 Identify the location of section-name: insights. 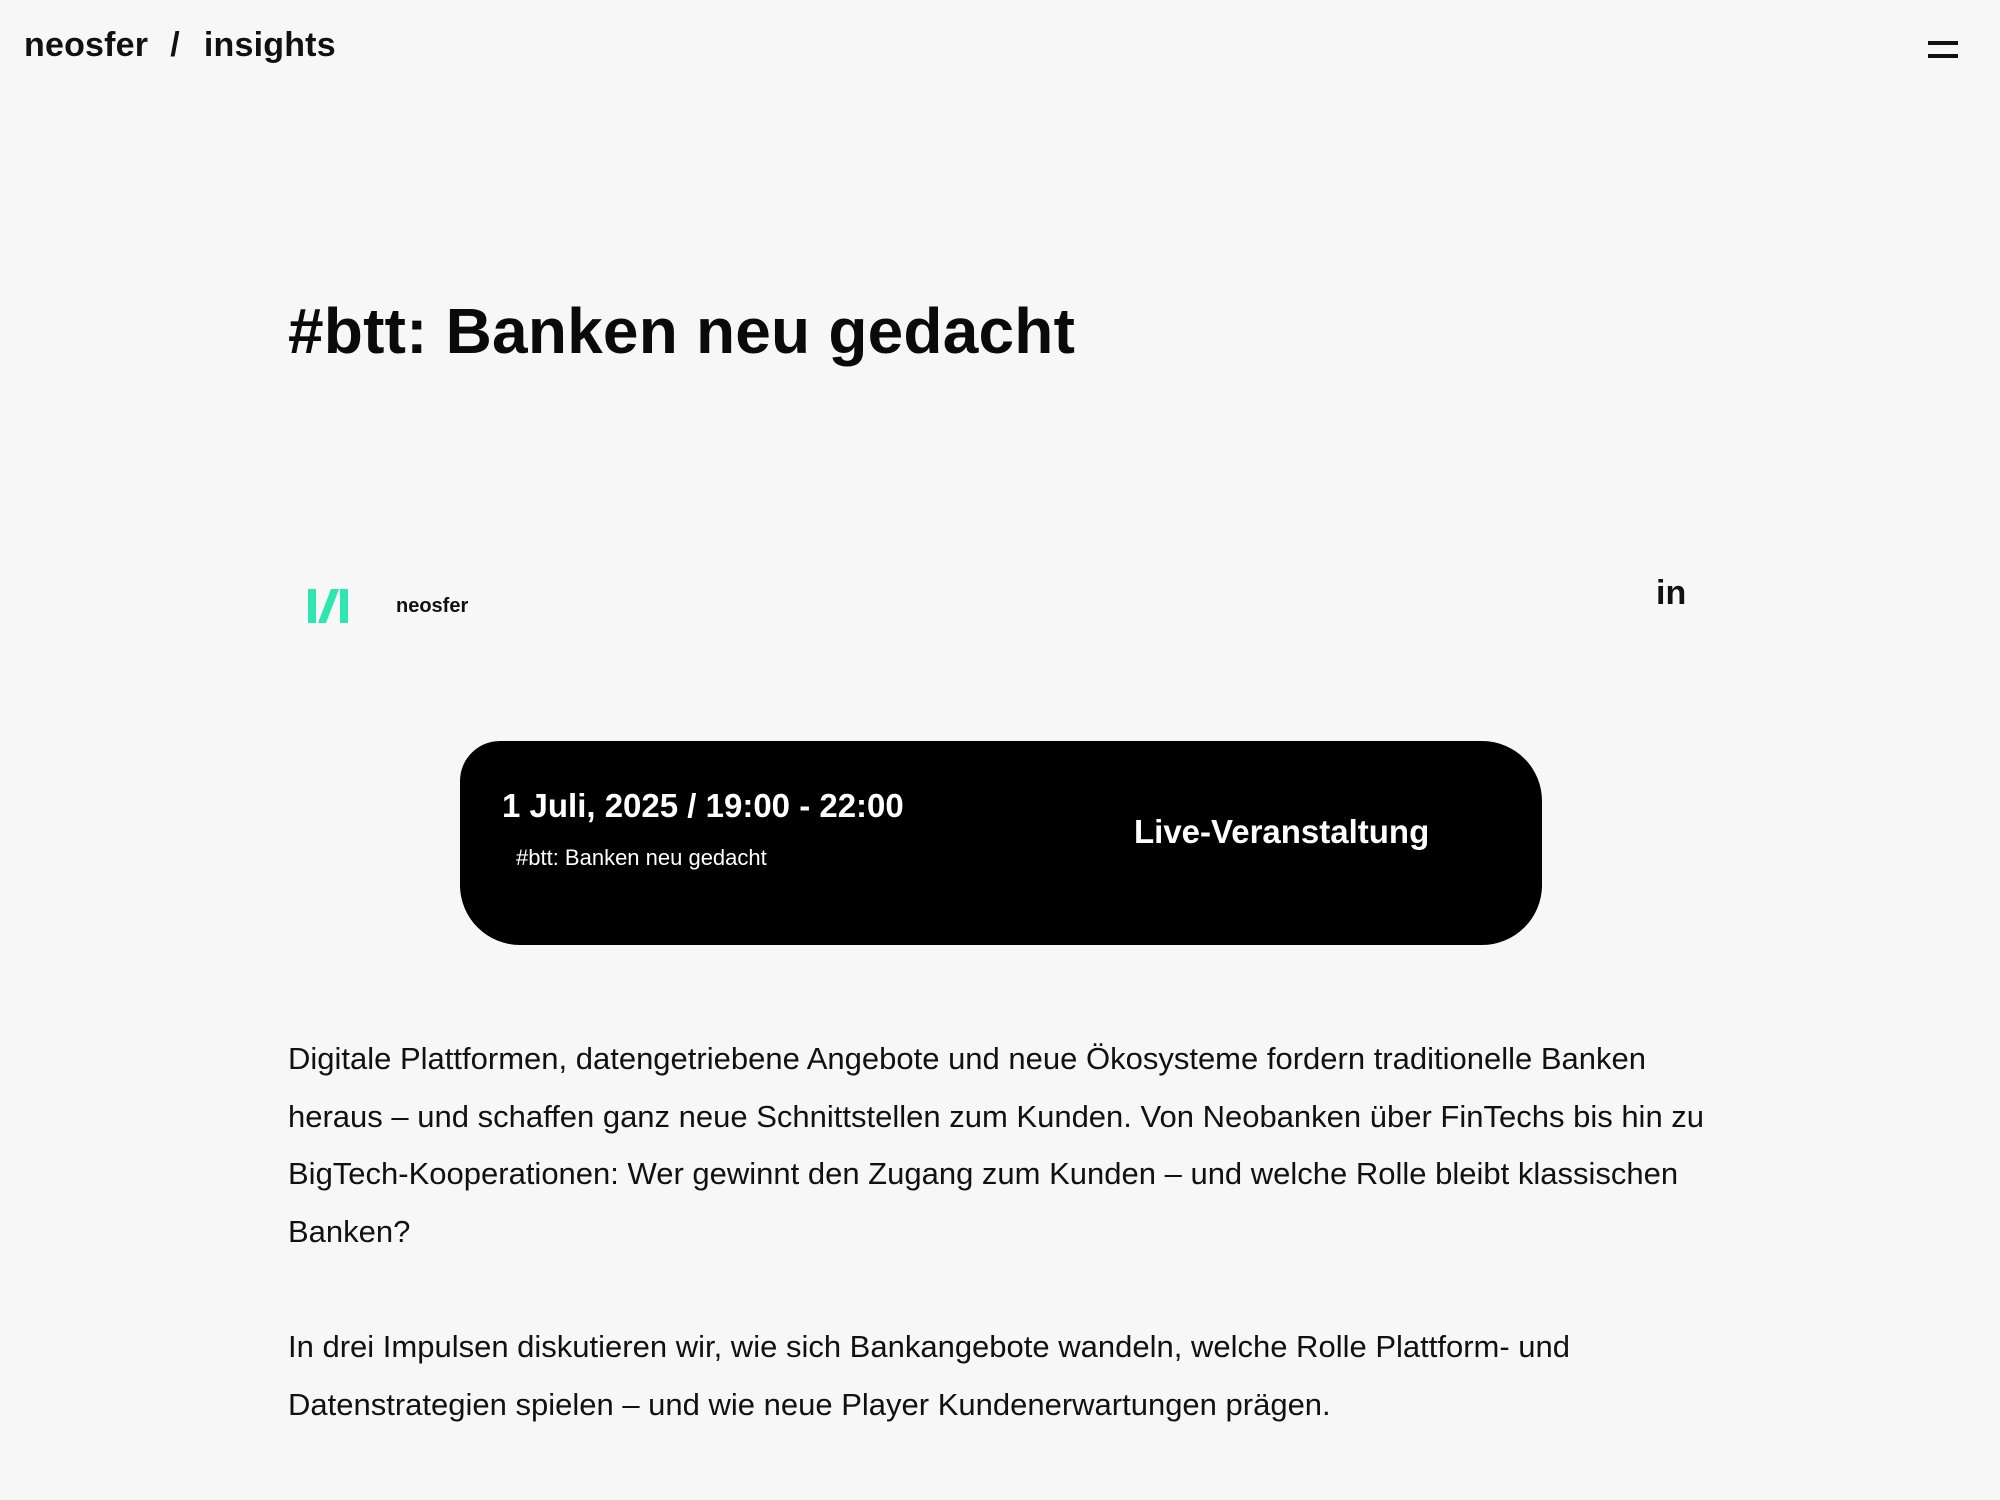
(269, 45).